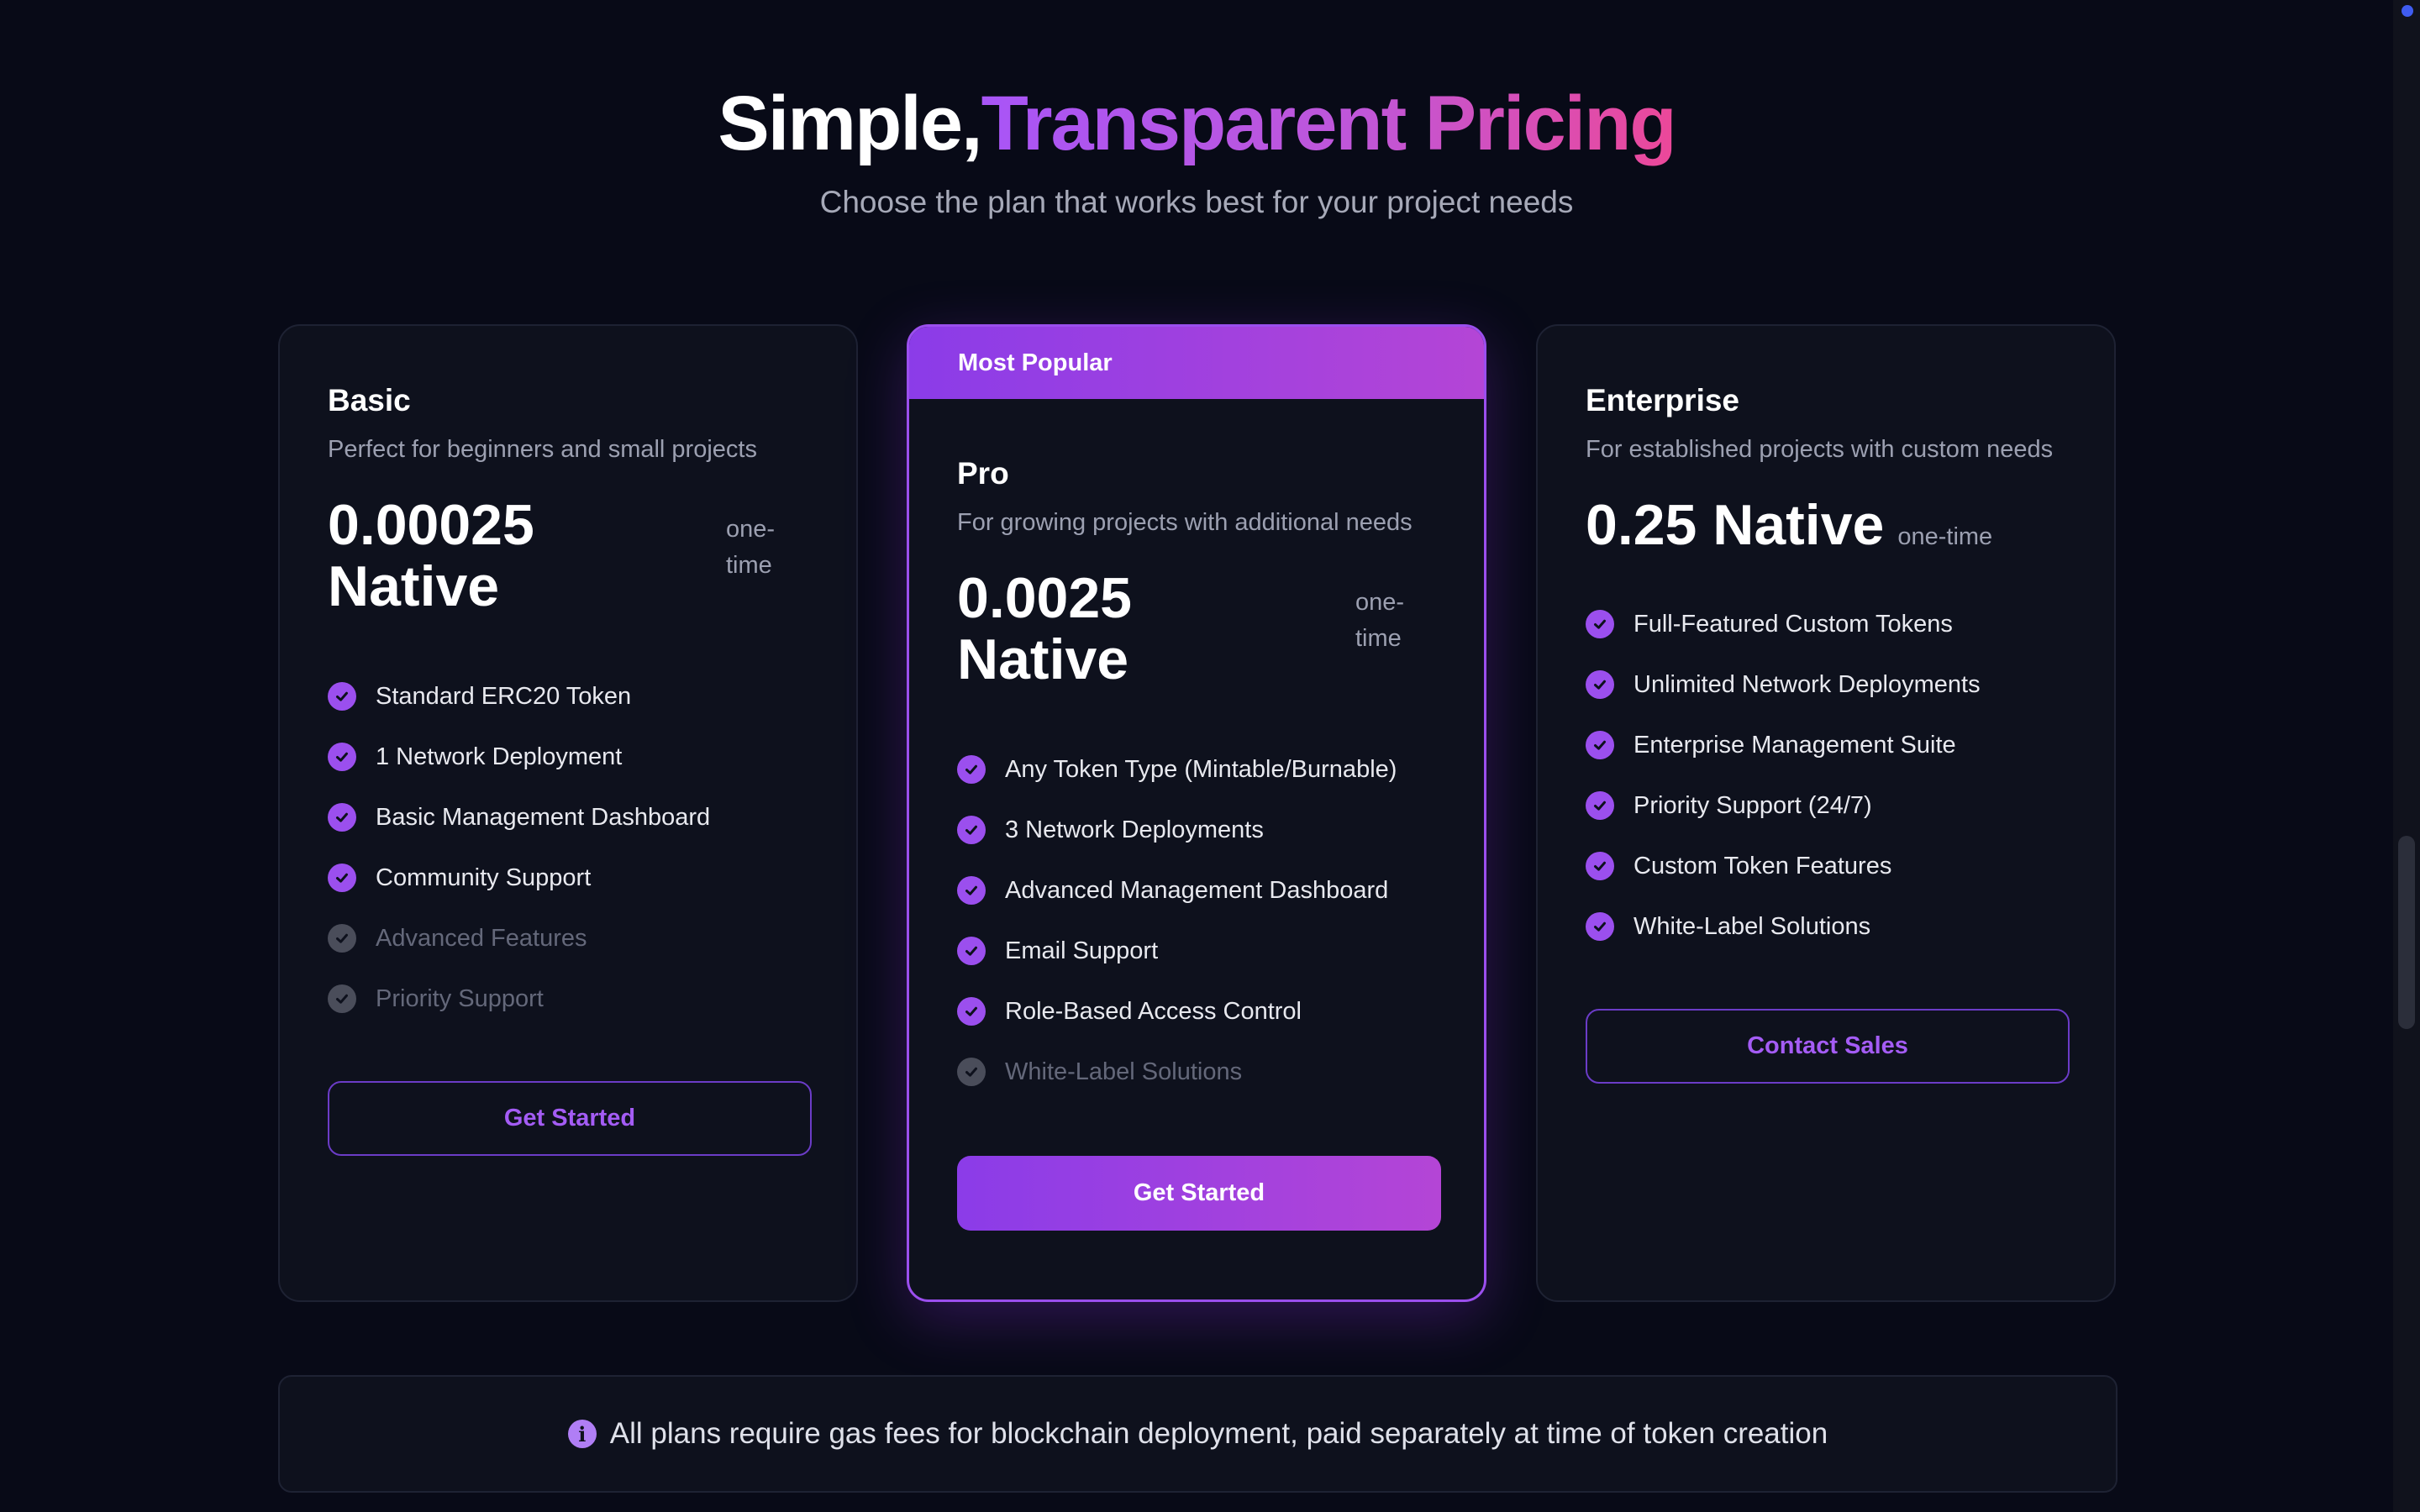 The width and height of the screenshot is (2420, 1512). What do you see at coordinates (2406, 756) in the screenshot?
I see `page-scrollbar` at bounding box center [2406, 756].